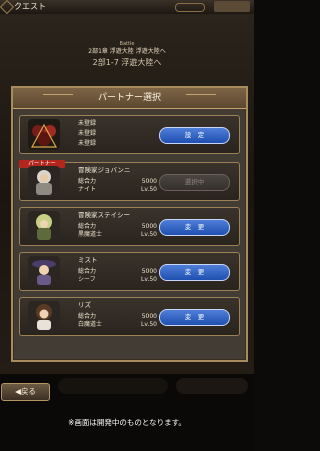  Describe the element at coordinates (104, 170) in the screenshot. I see `character-name: 冒険家ジョバンニ` at that location.